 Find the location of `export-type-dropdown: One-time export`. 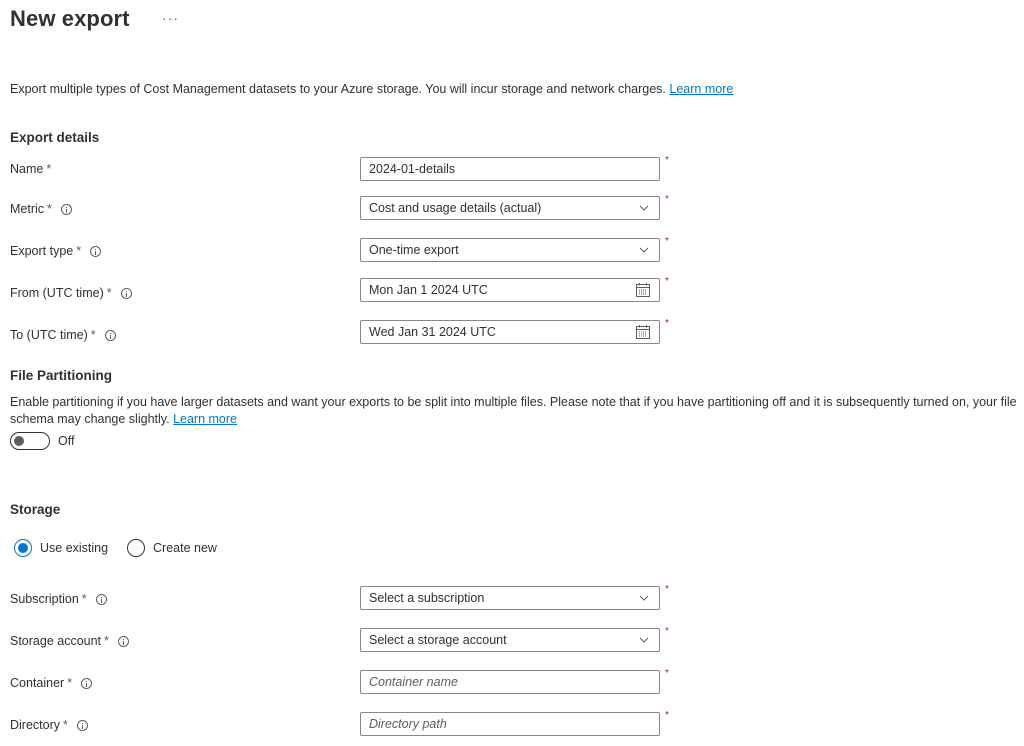

export-type-dropdown: One-time export is located at coordinates (510, 250).